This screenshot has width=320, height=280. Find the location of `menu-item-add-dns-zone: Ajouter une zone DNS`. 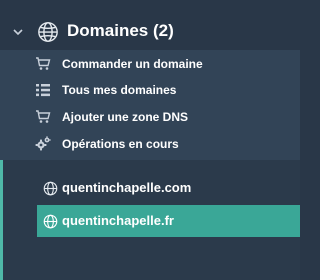

menu-item-add-dns-zone: Ajouter une zone DNS is located at coordinates (150, 118).